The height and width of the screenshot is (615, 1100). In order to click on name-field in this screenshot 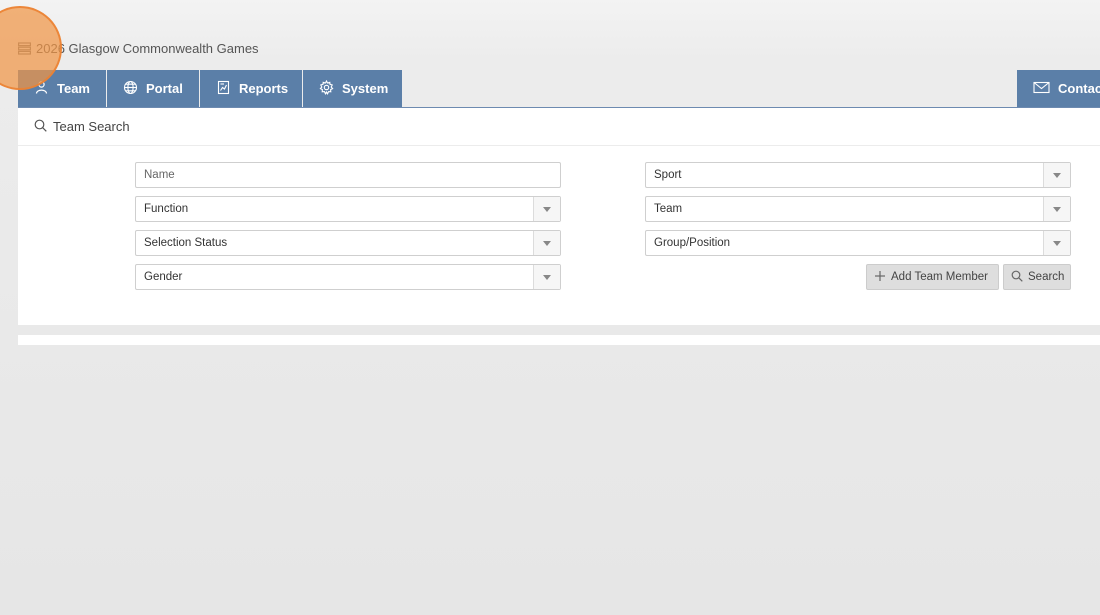, I will do `click(348, 175)`.